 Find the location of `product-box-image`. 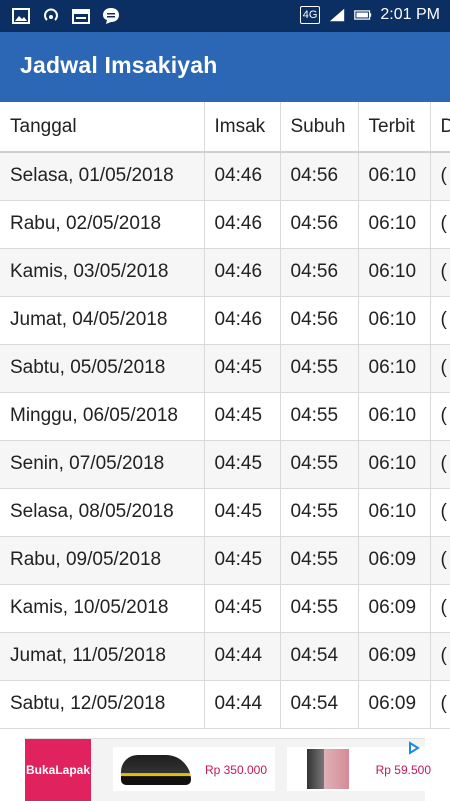

product-box-image is located at coordinates (328, 769).